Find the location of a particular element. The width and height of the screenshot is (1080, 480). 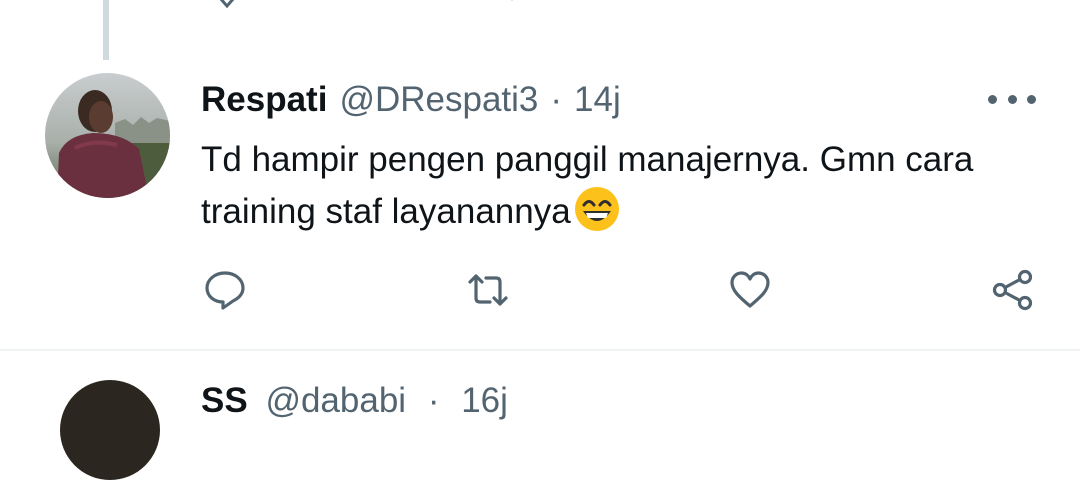

like-button is located at coordinates (750, 290).